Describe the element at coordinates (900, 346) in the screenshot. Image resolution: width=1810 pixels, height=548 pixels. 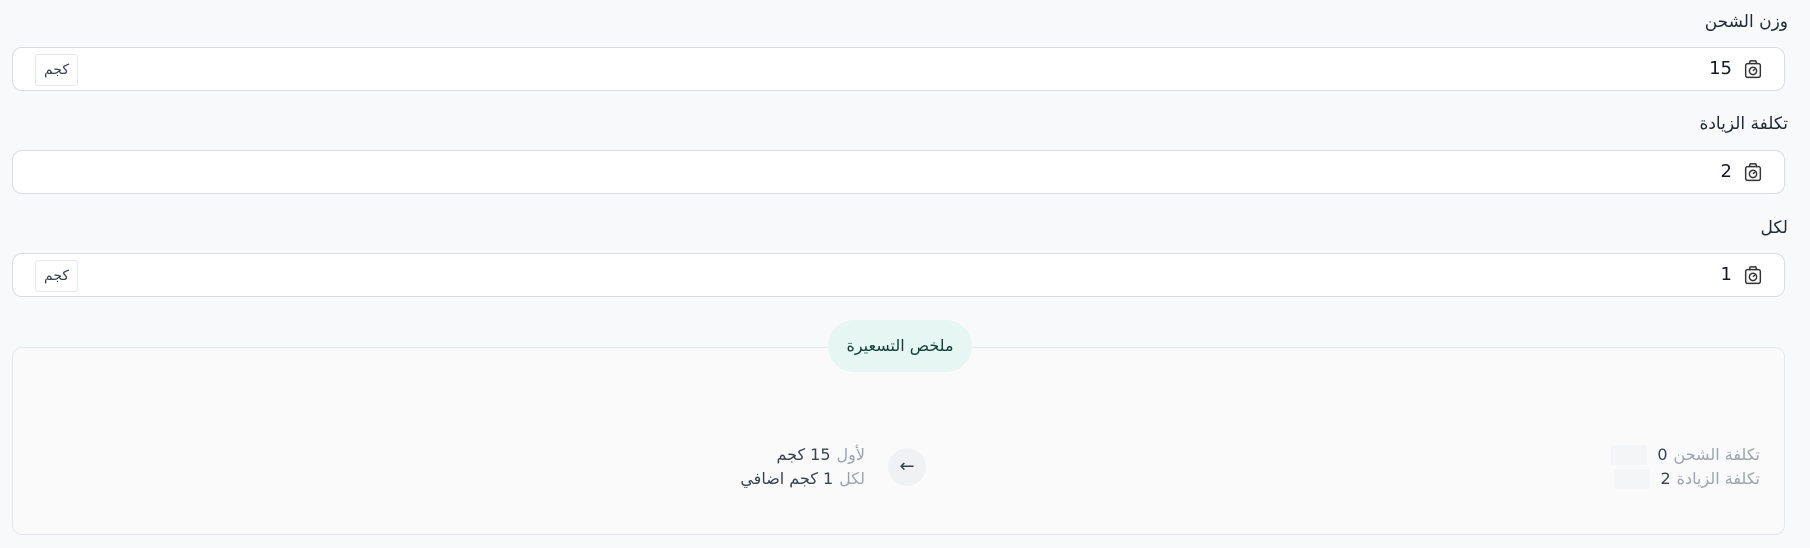
I see `pricing-summary-title: ملخص التسعيرة` at that location.